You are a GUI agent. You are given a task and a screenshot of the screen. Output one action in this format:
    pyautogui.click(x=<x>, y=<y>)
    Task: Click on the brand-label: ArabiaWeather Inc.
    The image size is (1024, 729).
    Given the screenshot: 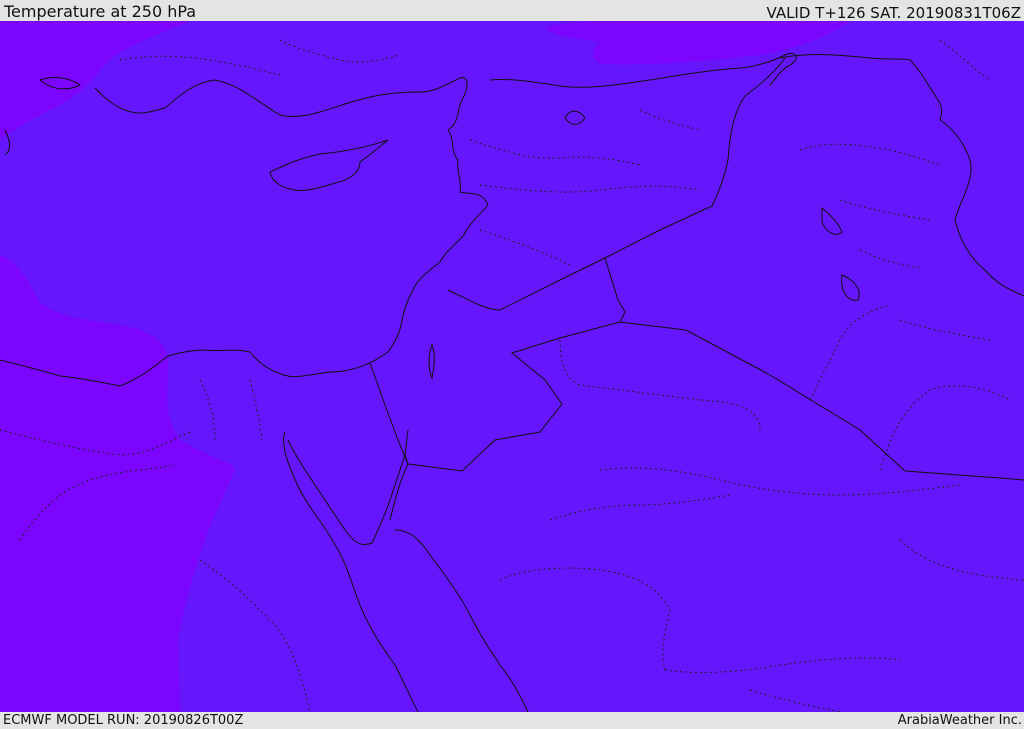 What is the action you would take?
    pyautogui.click(x=959, y=720)
    